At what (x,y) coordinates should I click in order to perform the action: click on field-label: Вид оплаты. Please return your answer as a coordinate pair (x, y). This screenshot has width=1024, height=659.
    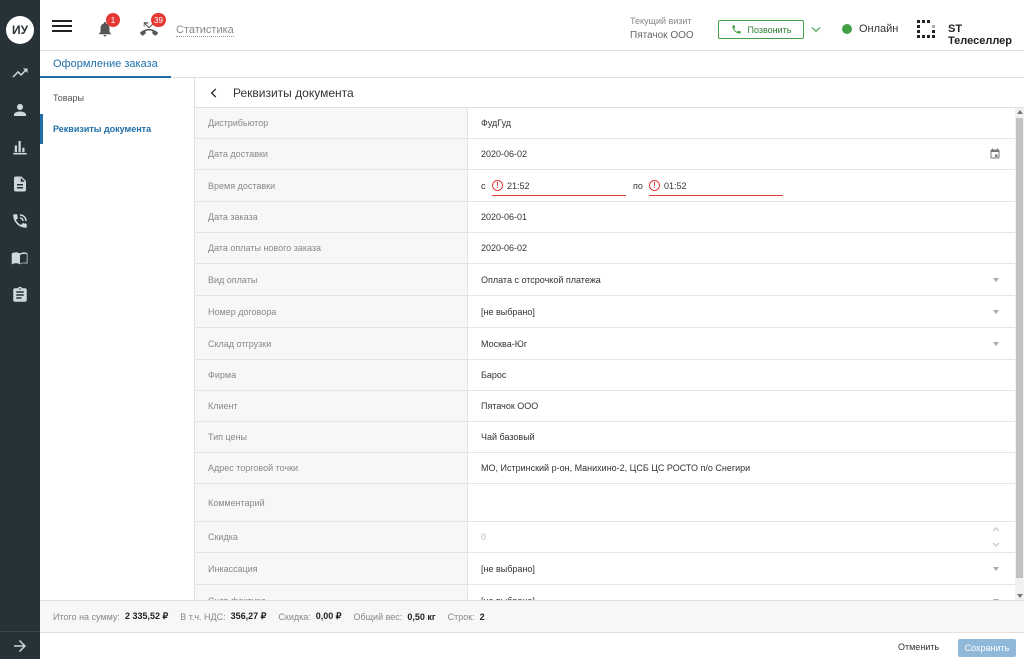
    Looking at the image, I should click on (331, 279).